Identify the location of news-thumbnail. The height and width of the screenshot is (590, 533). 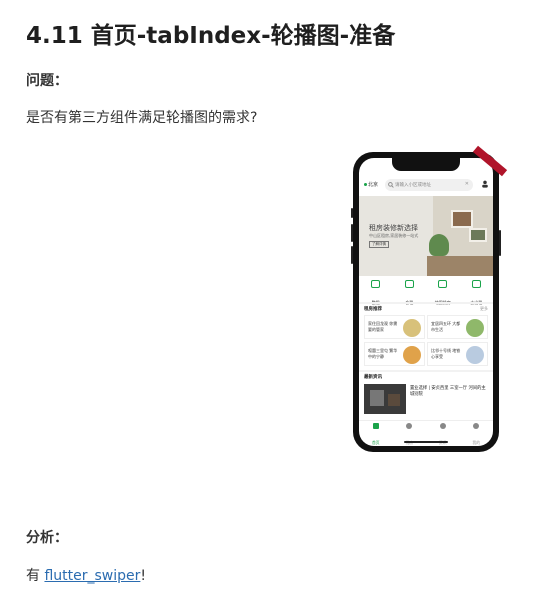
(385, 399).